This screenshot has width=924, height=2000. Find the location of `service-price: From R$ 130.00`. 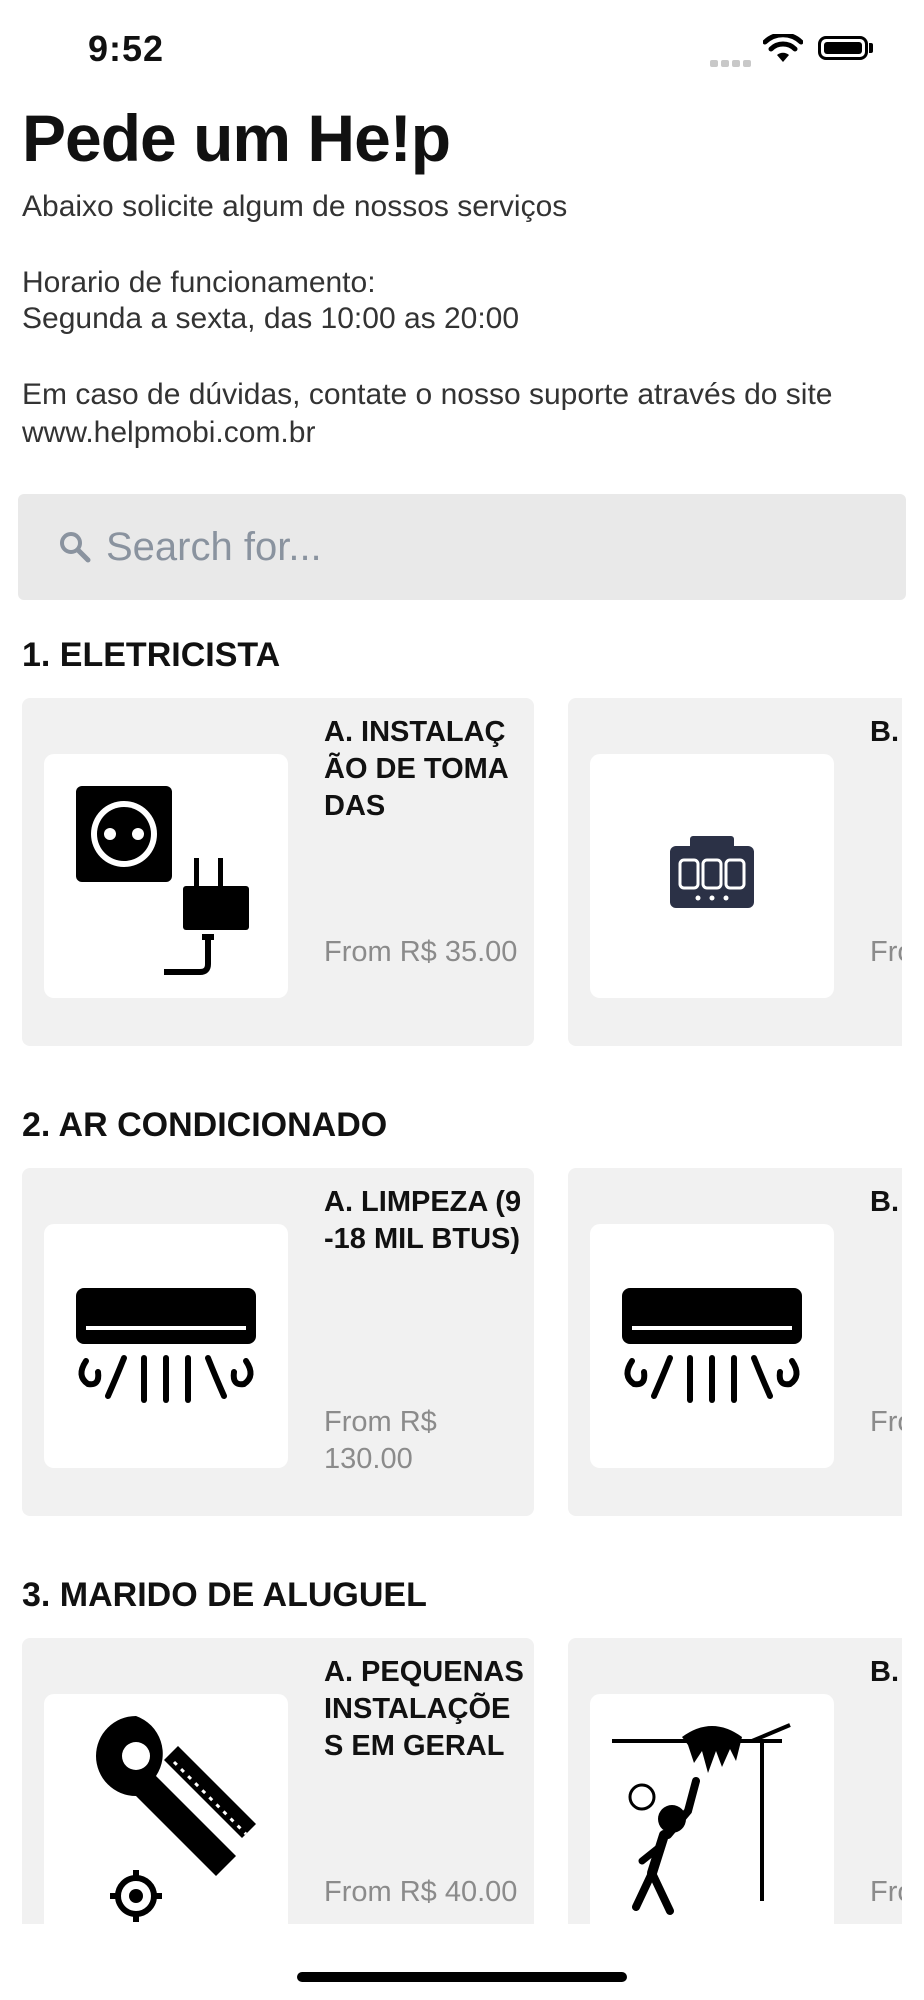

service-price: From R$ 130.00 is located at coordinates (380, 1440).